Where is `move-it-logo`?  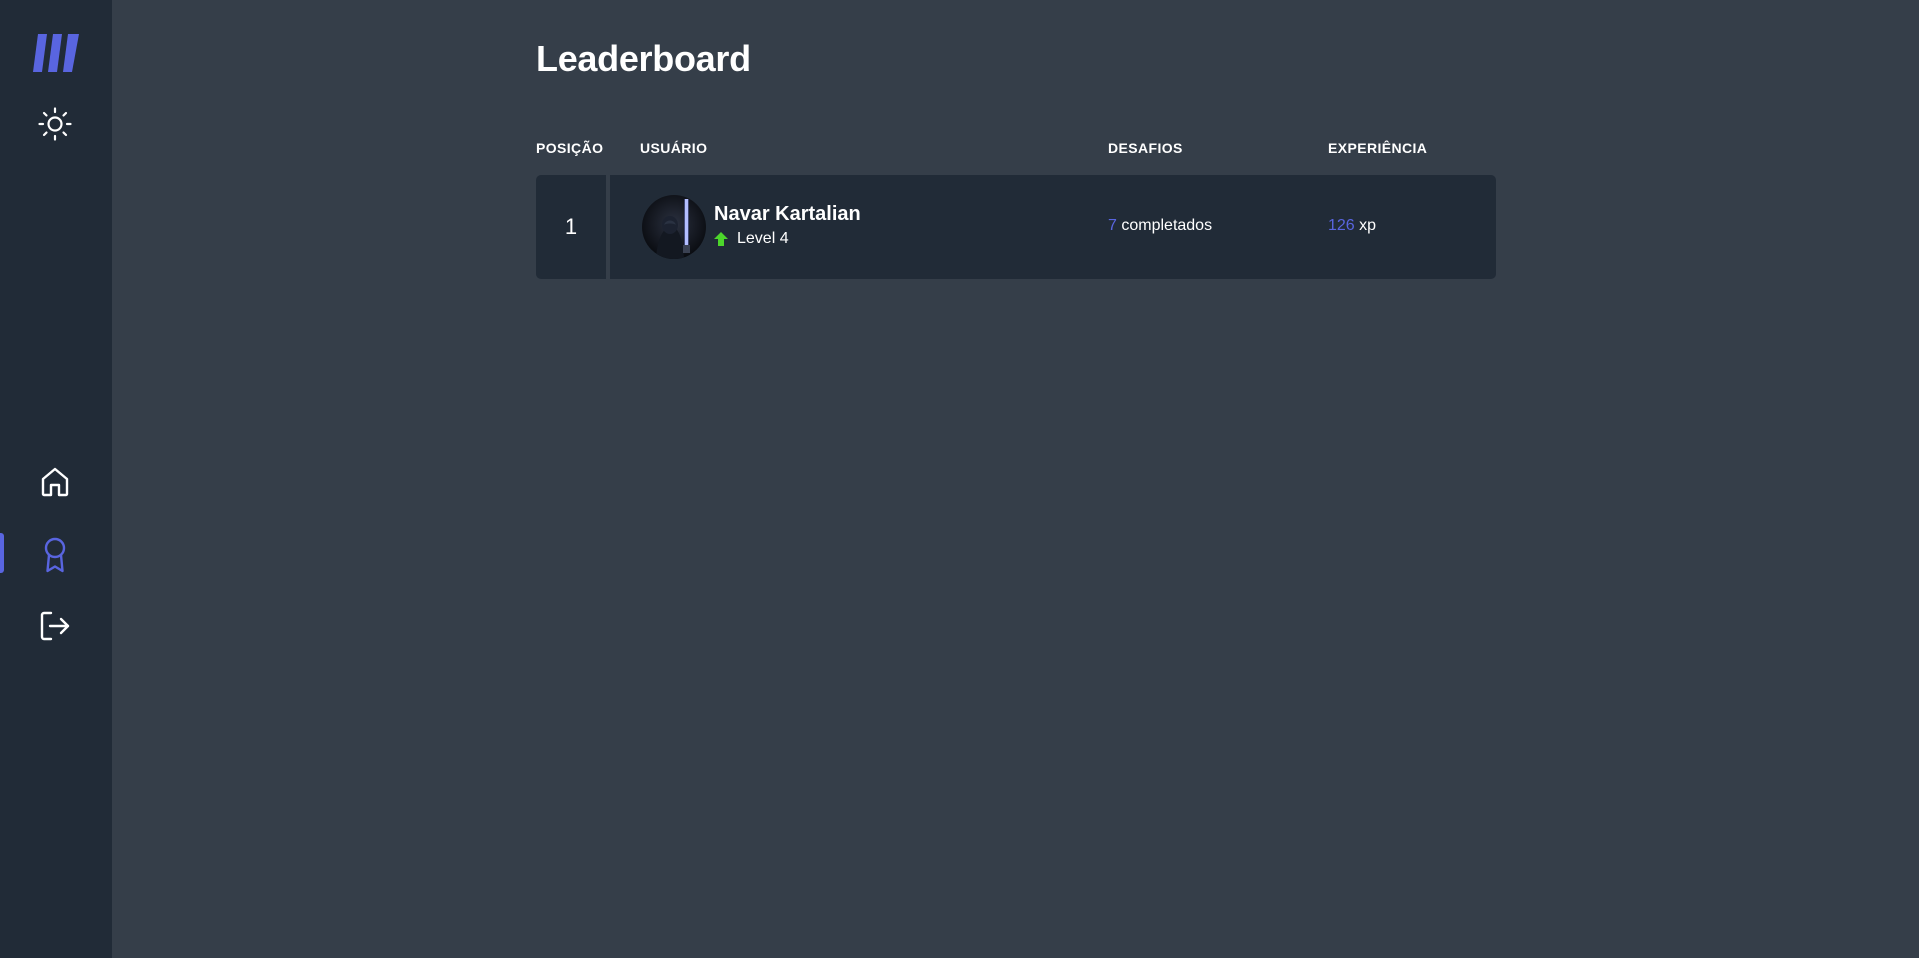 move-it-logo is located at coordinates (56, 53).